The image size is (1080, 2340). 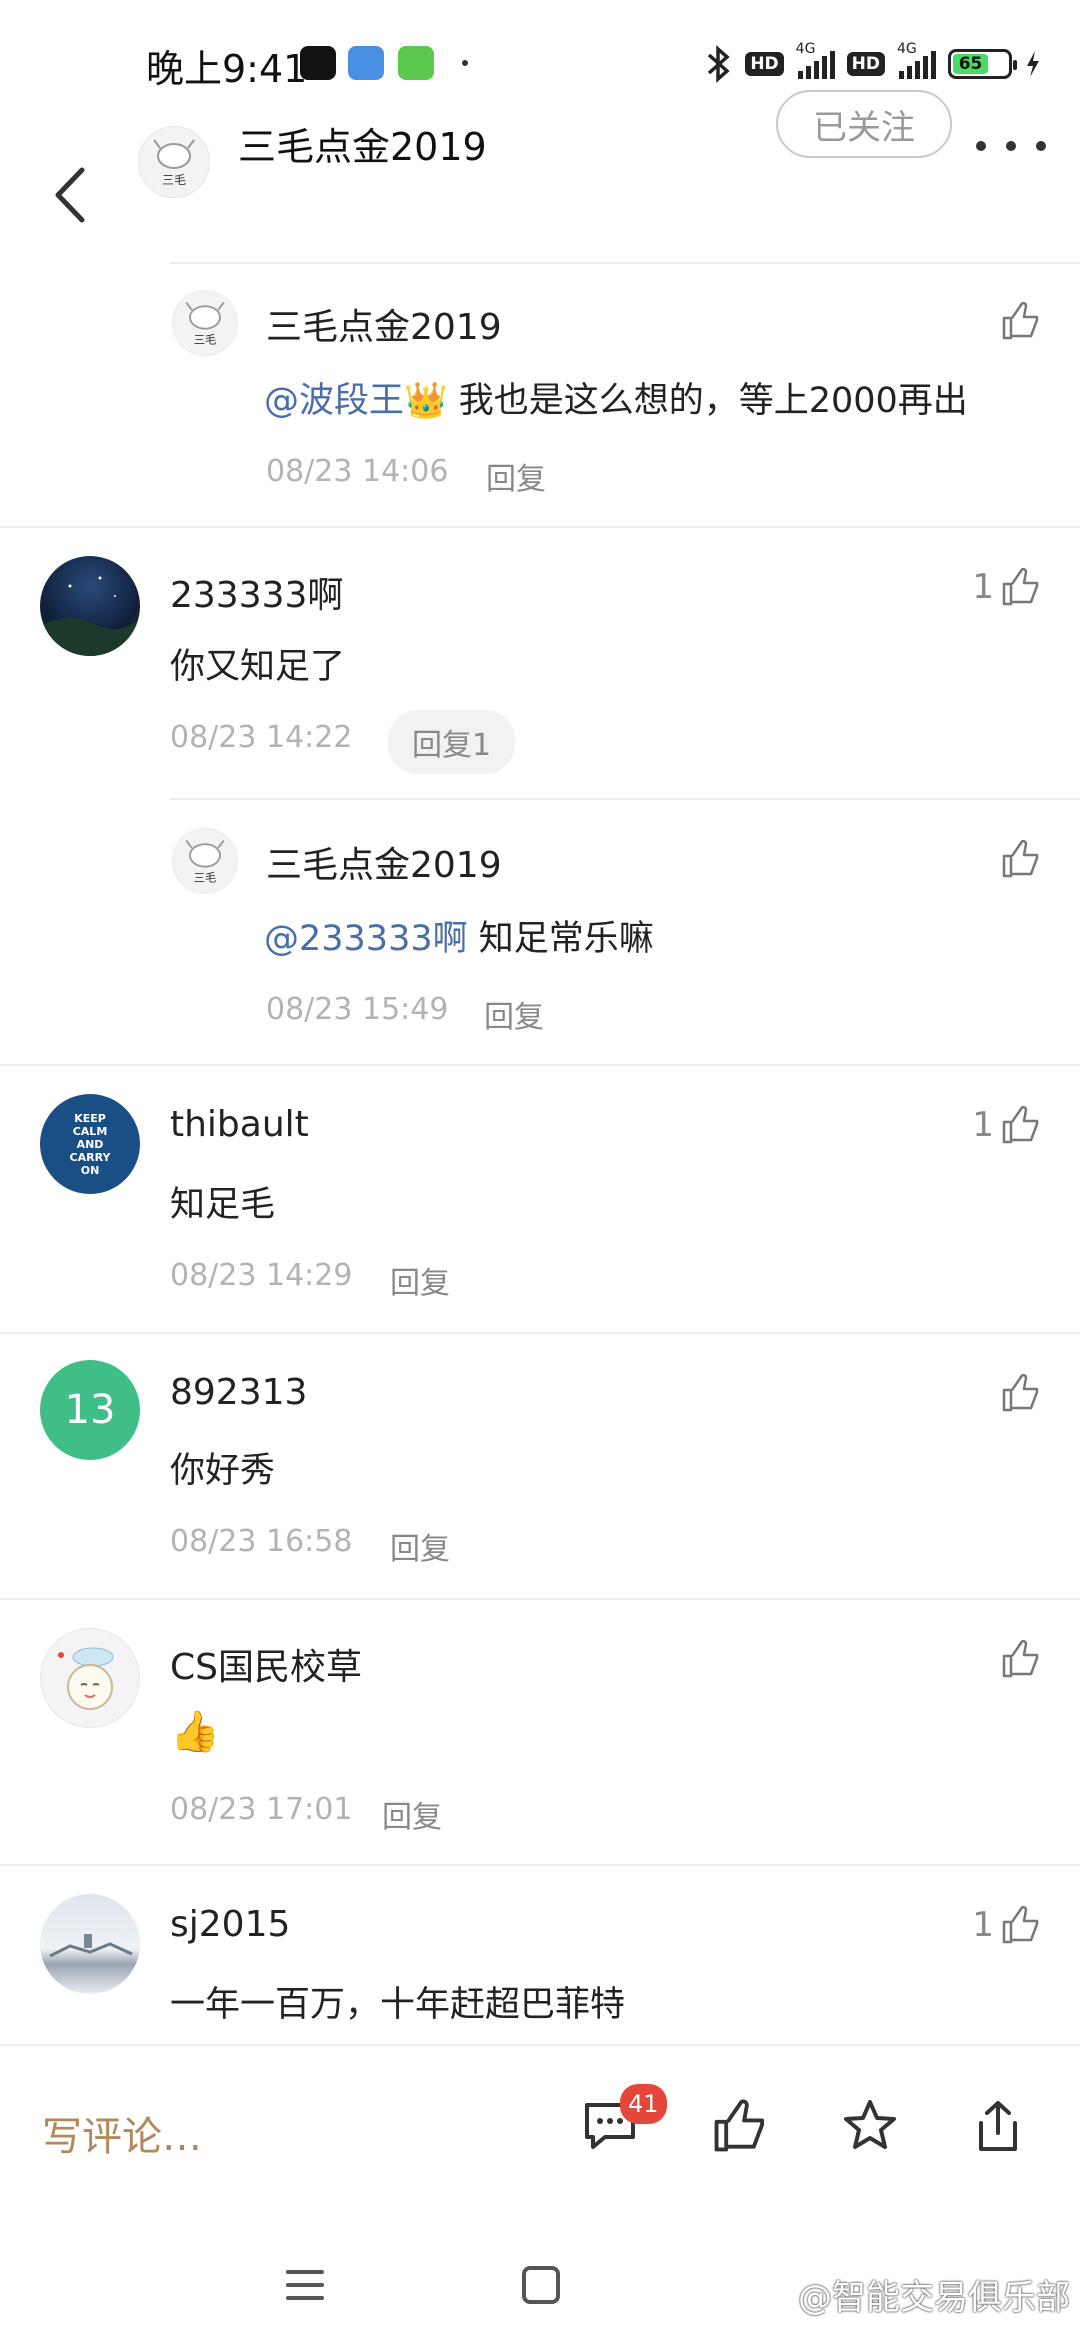 I want to click on starry-sky-avatar-icon, so click(x=90, y=616).